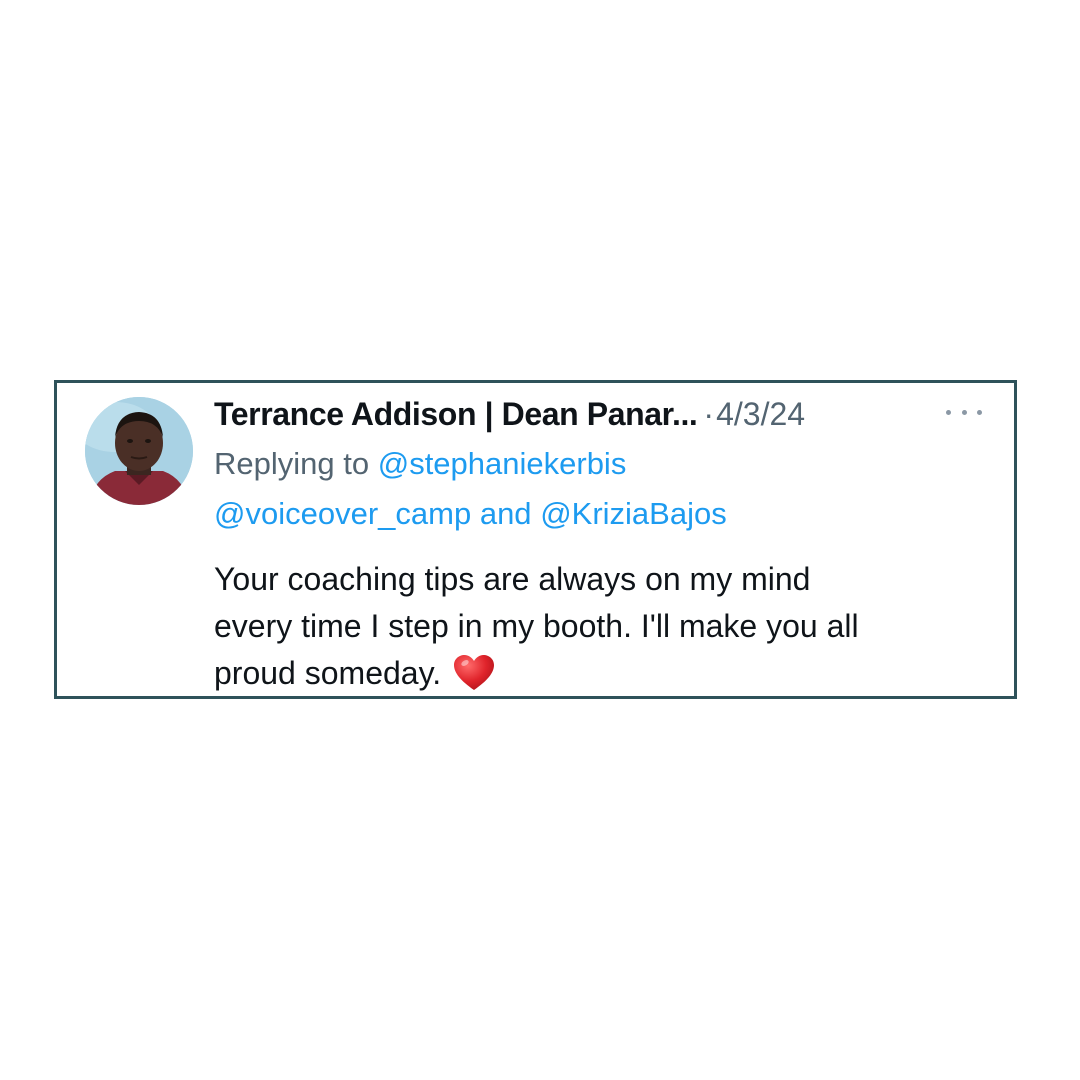 The image size is (1080, 1080). I want to click on tweet-text-line: Your coaching tips are always on my mind, so click(512, 579).